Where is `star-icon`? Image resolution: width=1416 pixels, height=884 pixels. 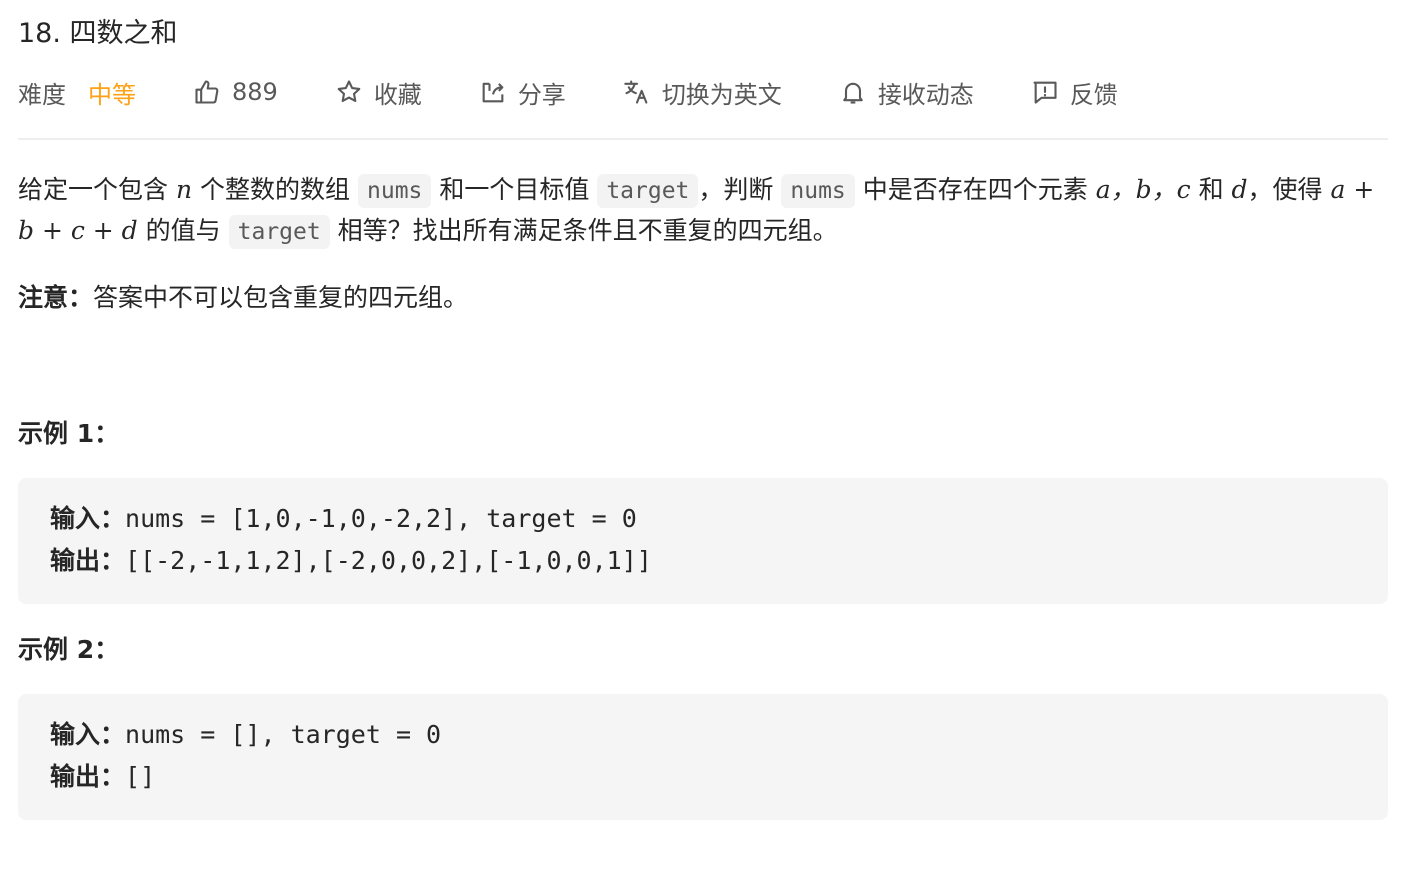
star-icon is located at coordinates (349, 92).